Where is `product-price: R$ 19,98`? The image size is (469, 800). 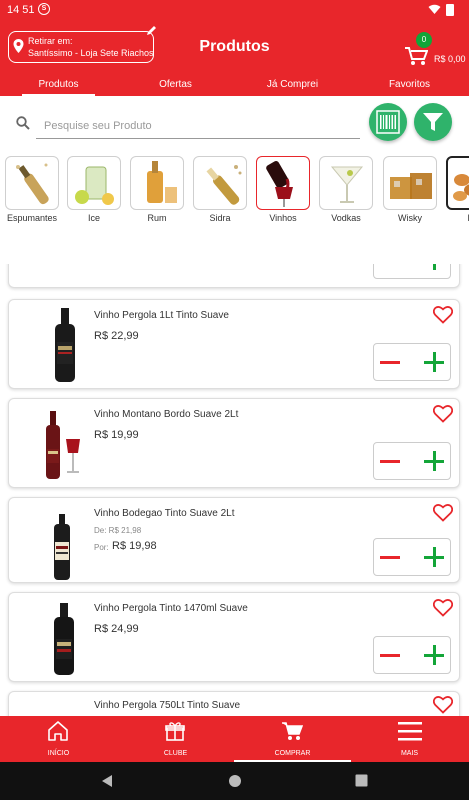
product-price: R$ 19,98 is located at coordinates (134, 546).